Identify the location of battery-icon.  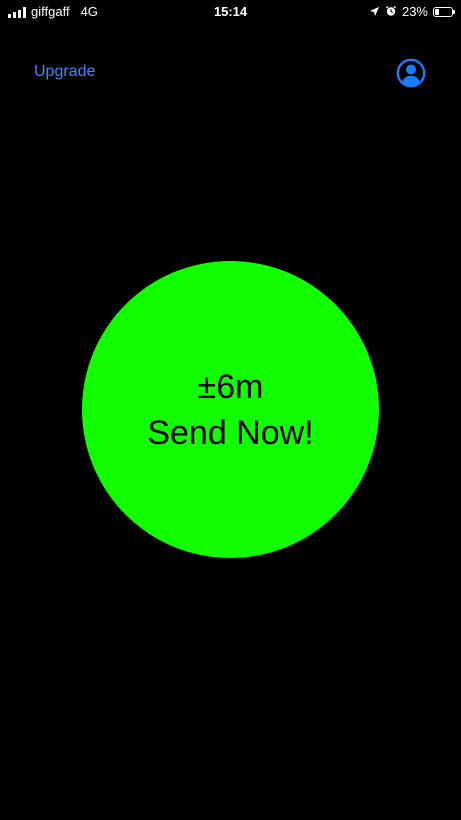
(444, 12).